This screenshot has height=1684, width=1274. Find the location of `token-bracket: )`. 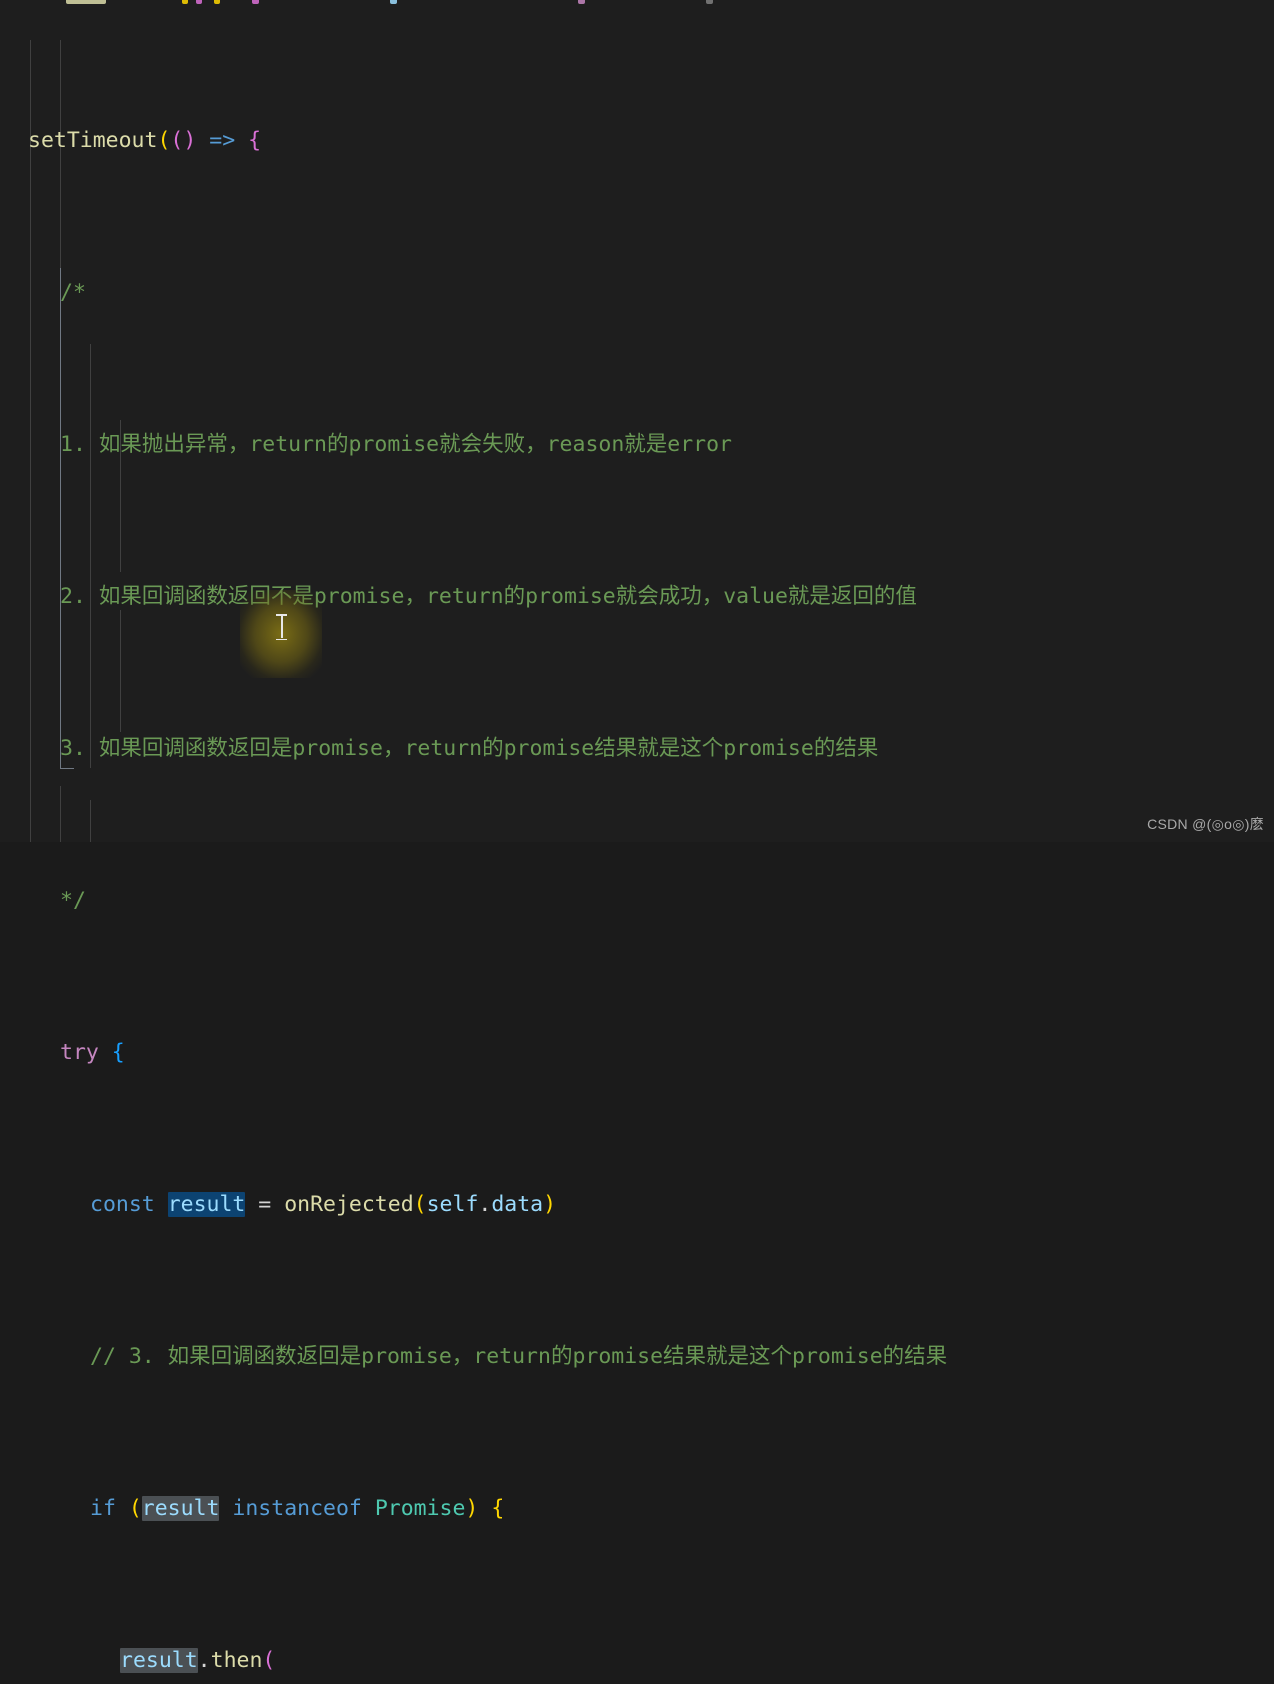

token-bracket: ) is located at coordinates (190, 140).